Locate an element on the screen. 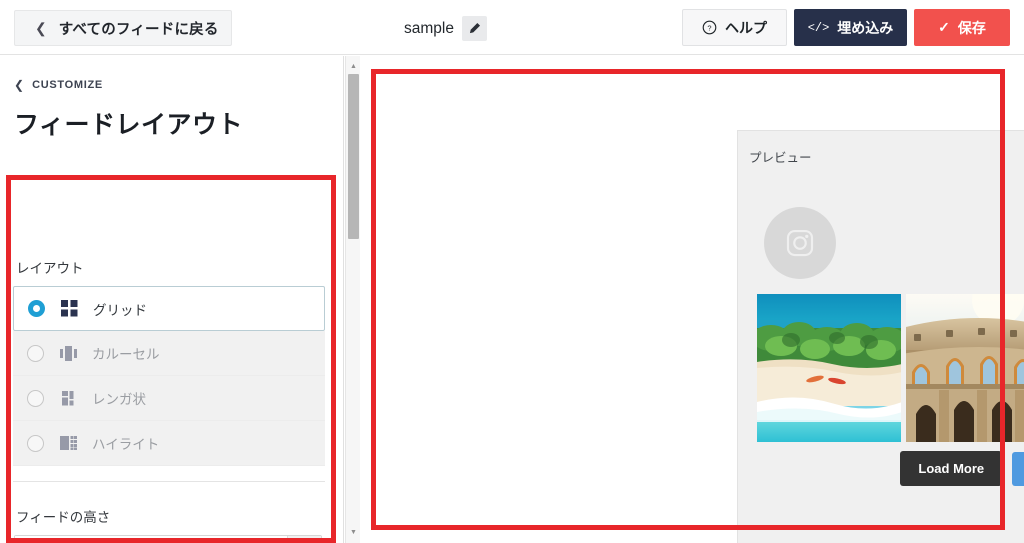 The height and width of the screenshot is (543, 1024). save-button: ✓ 保存 is located at coordinates (962, 27).